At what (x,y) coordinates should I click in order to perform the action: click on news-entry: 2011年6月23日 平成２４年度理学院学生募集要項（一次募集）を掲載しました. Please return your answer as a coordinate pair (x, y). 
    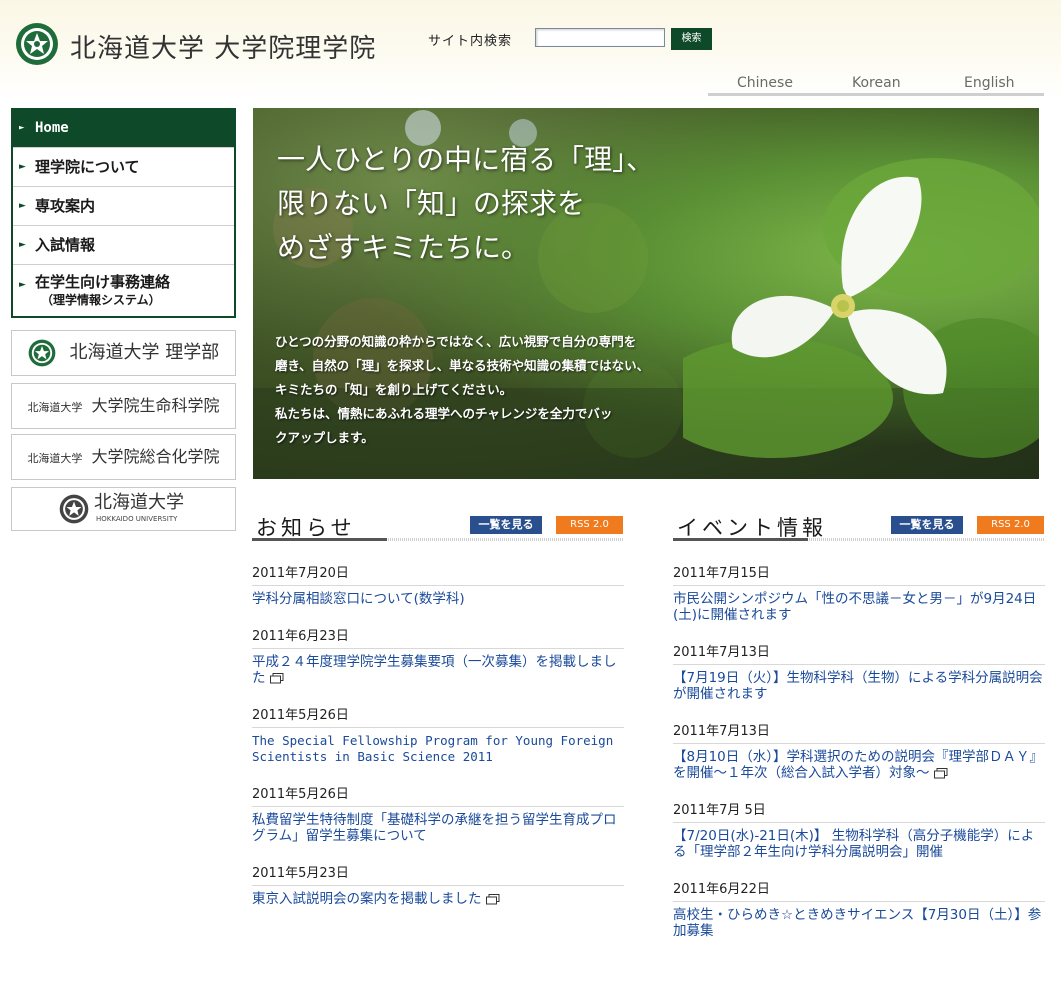
    Looking at the image, I should click on (438, 655).